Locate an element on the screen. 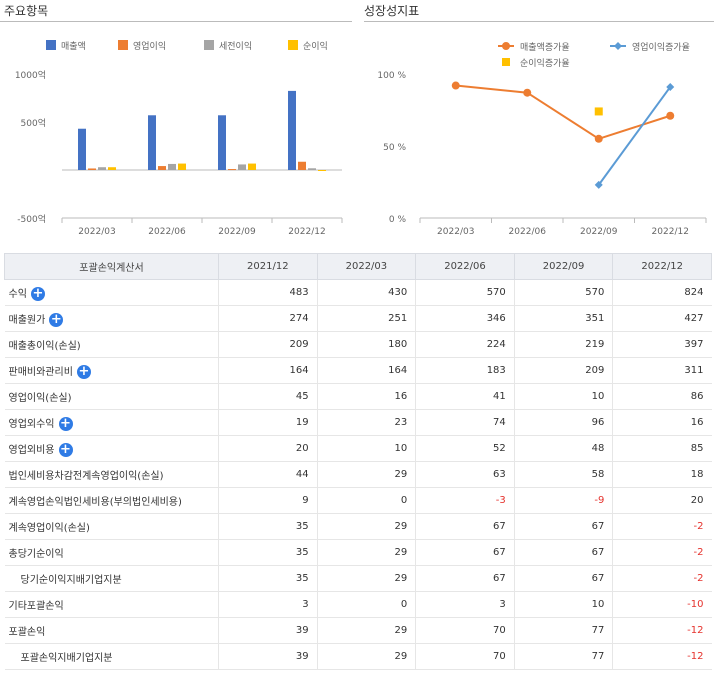  row-label-cell: 법인세비용차감전계속영업이익(손실) is located at coordinates (111, 474).